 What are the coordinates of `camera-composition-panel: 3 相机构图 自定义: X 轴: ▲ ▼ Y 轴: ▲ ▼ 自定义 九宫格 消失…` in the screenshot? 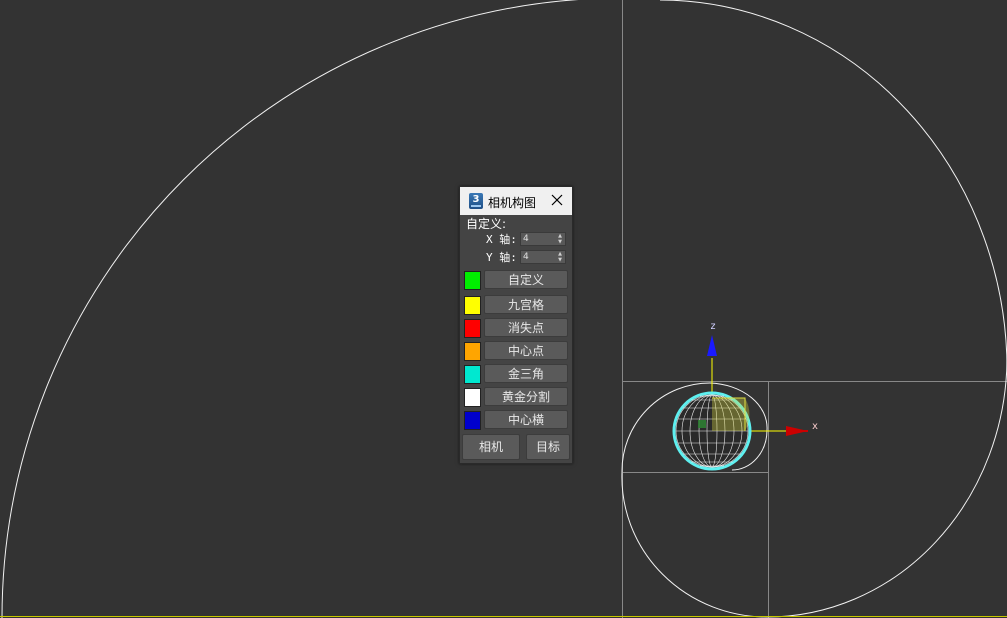 It's located at (516, 325).